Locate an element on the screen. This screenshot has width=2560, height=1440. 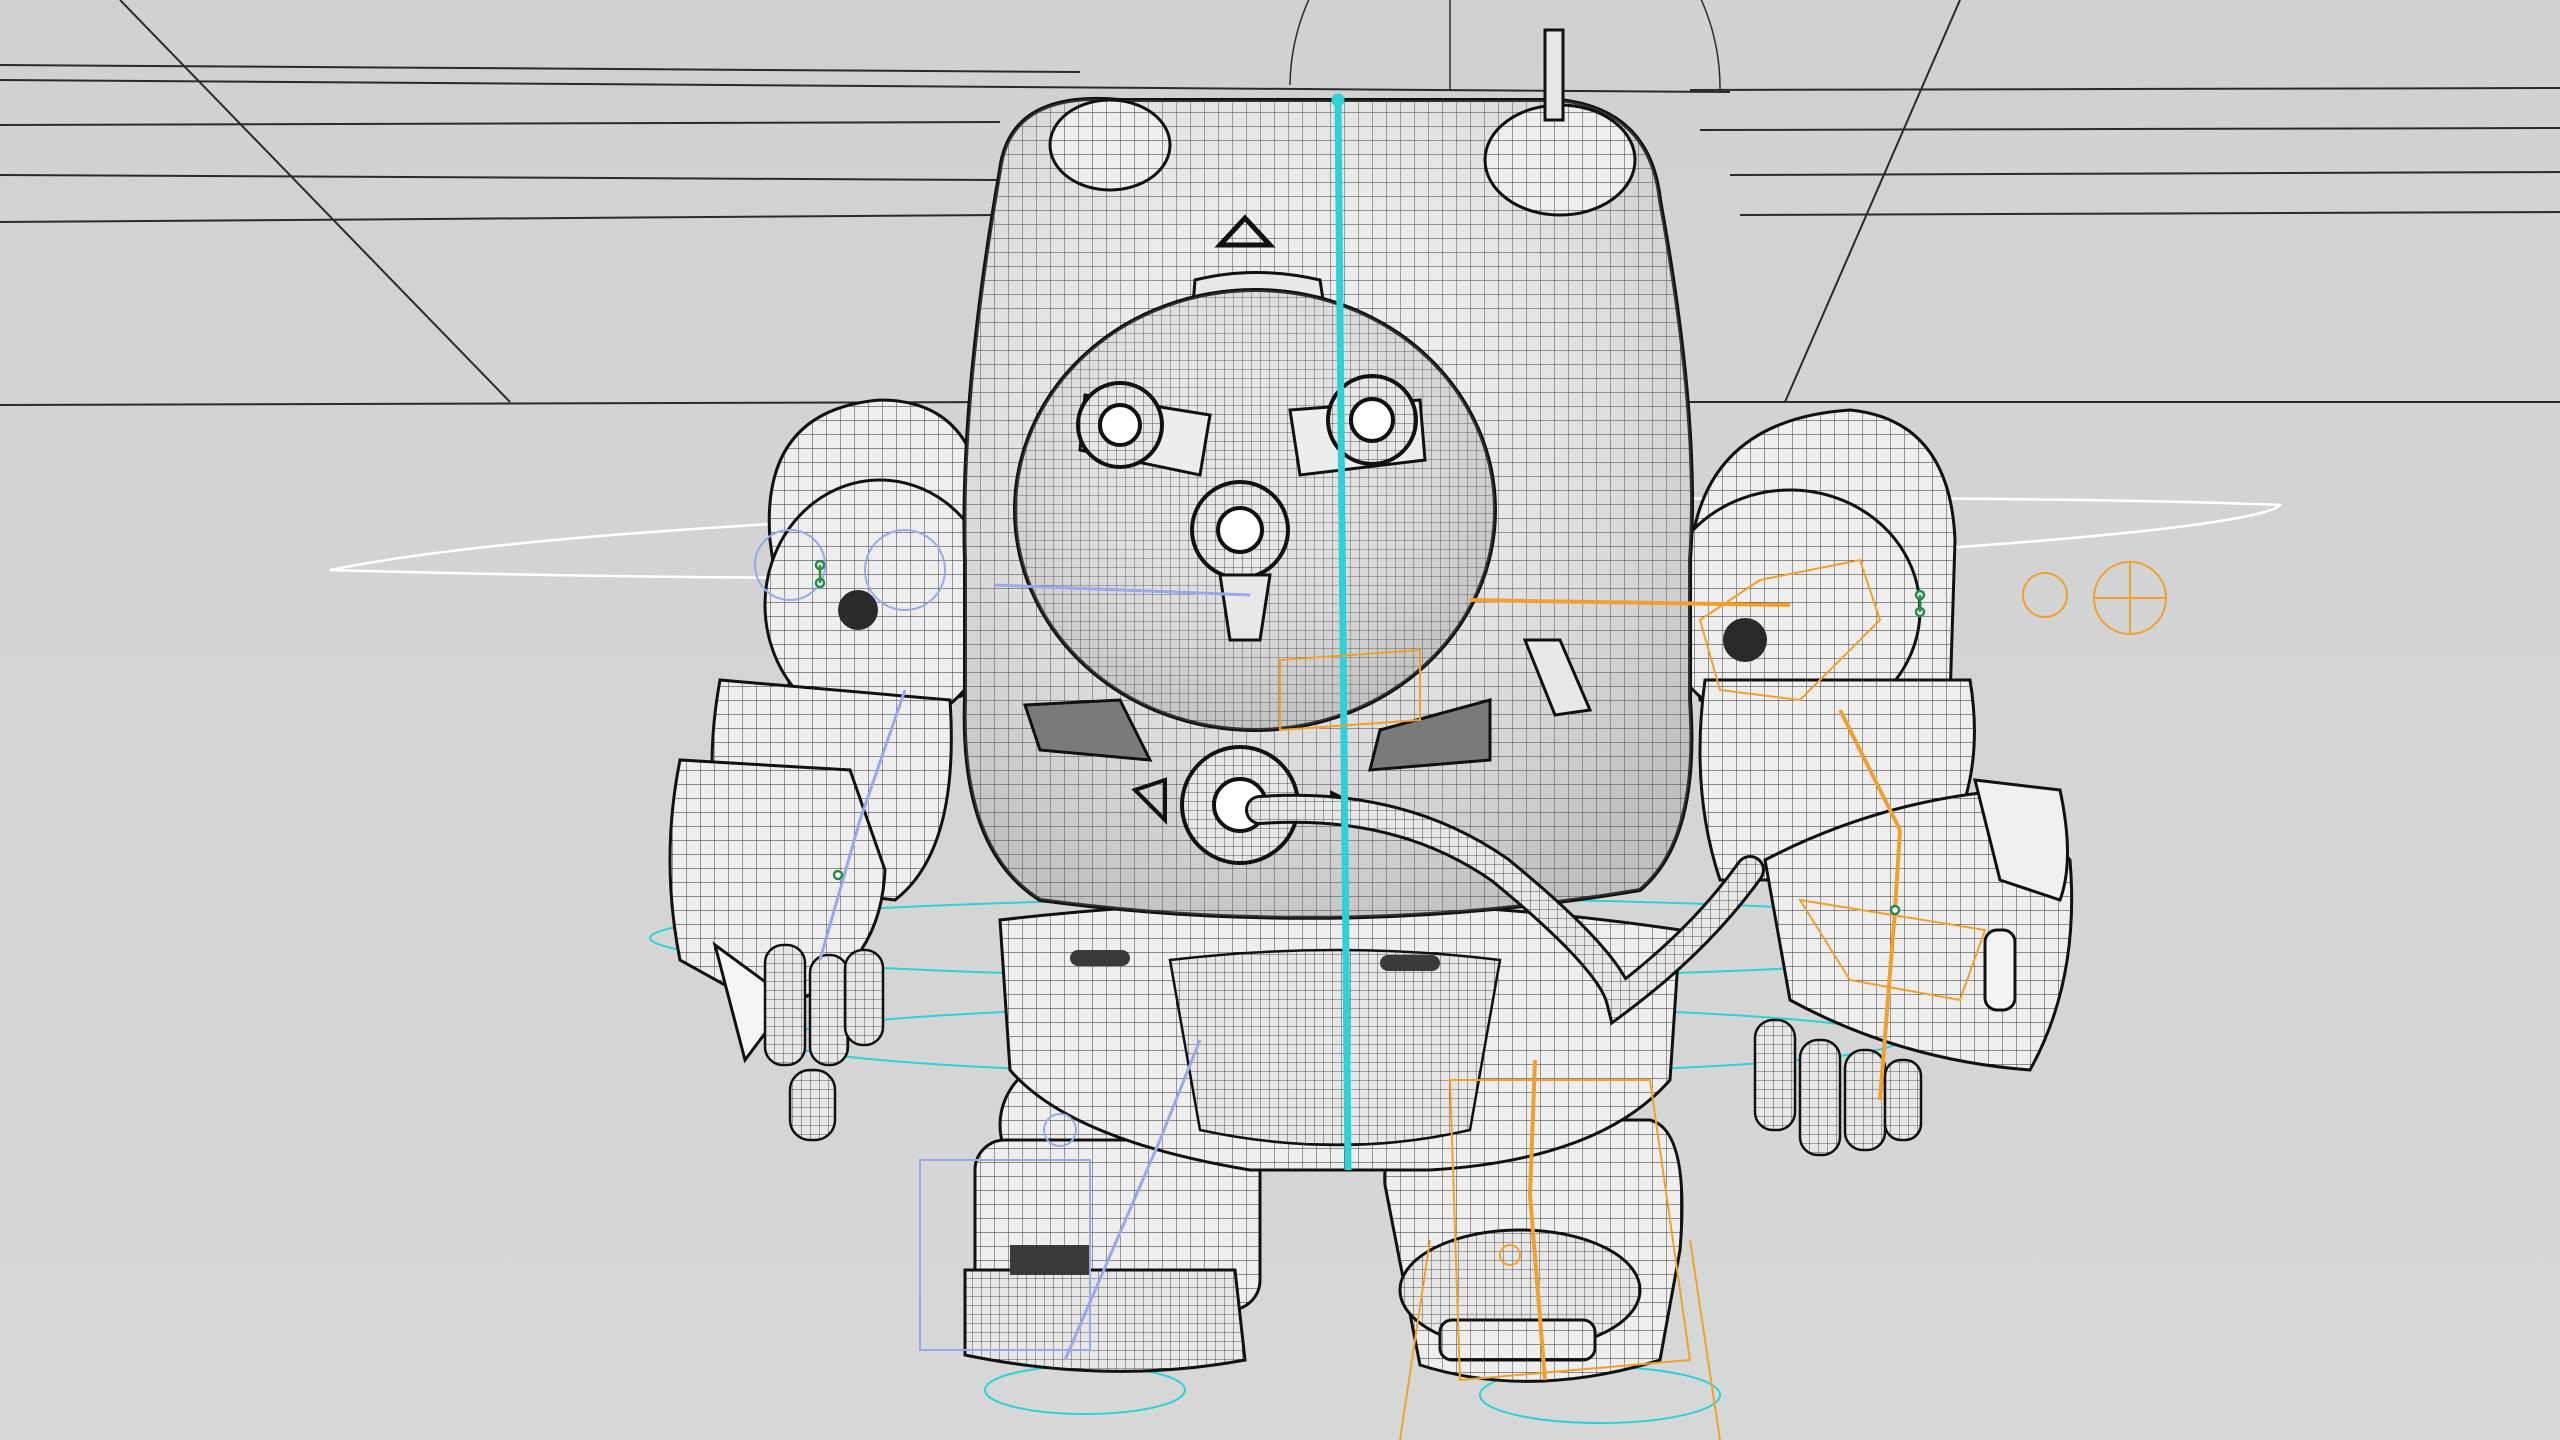
right-arm is located at coordinates (1866, 782).